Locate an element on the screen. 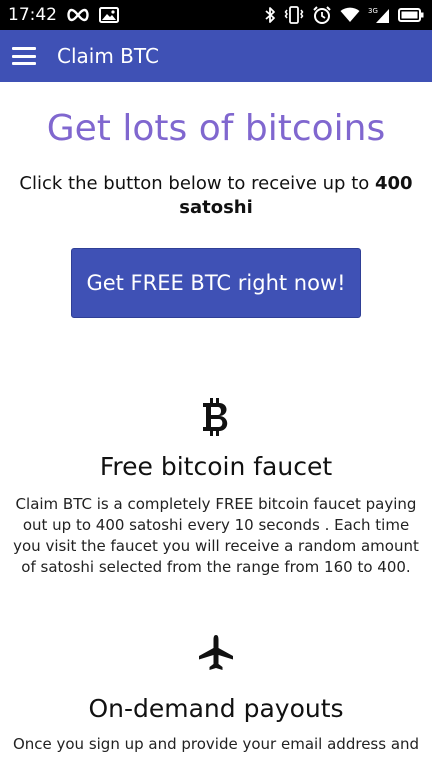 This screenshot has width=432, height=768. get-free-btc-button: Get FREE BTC right now! is located at coordinates (216, 283).